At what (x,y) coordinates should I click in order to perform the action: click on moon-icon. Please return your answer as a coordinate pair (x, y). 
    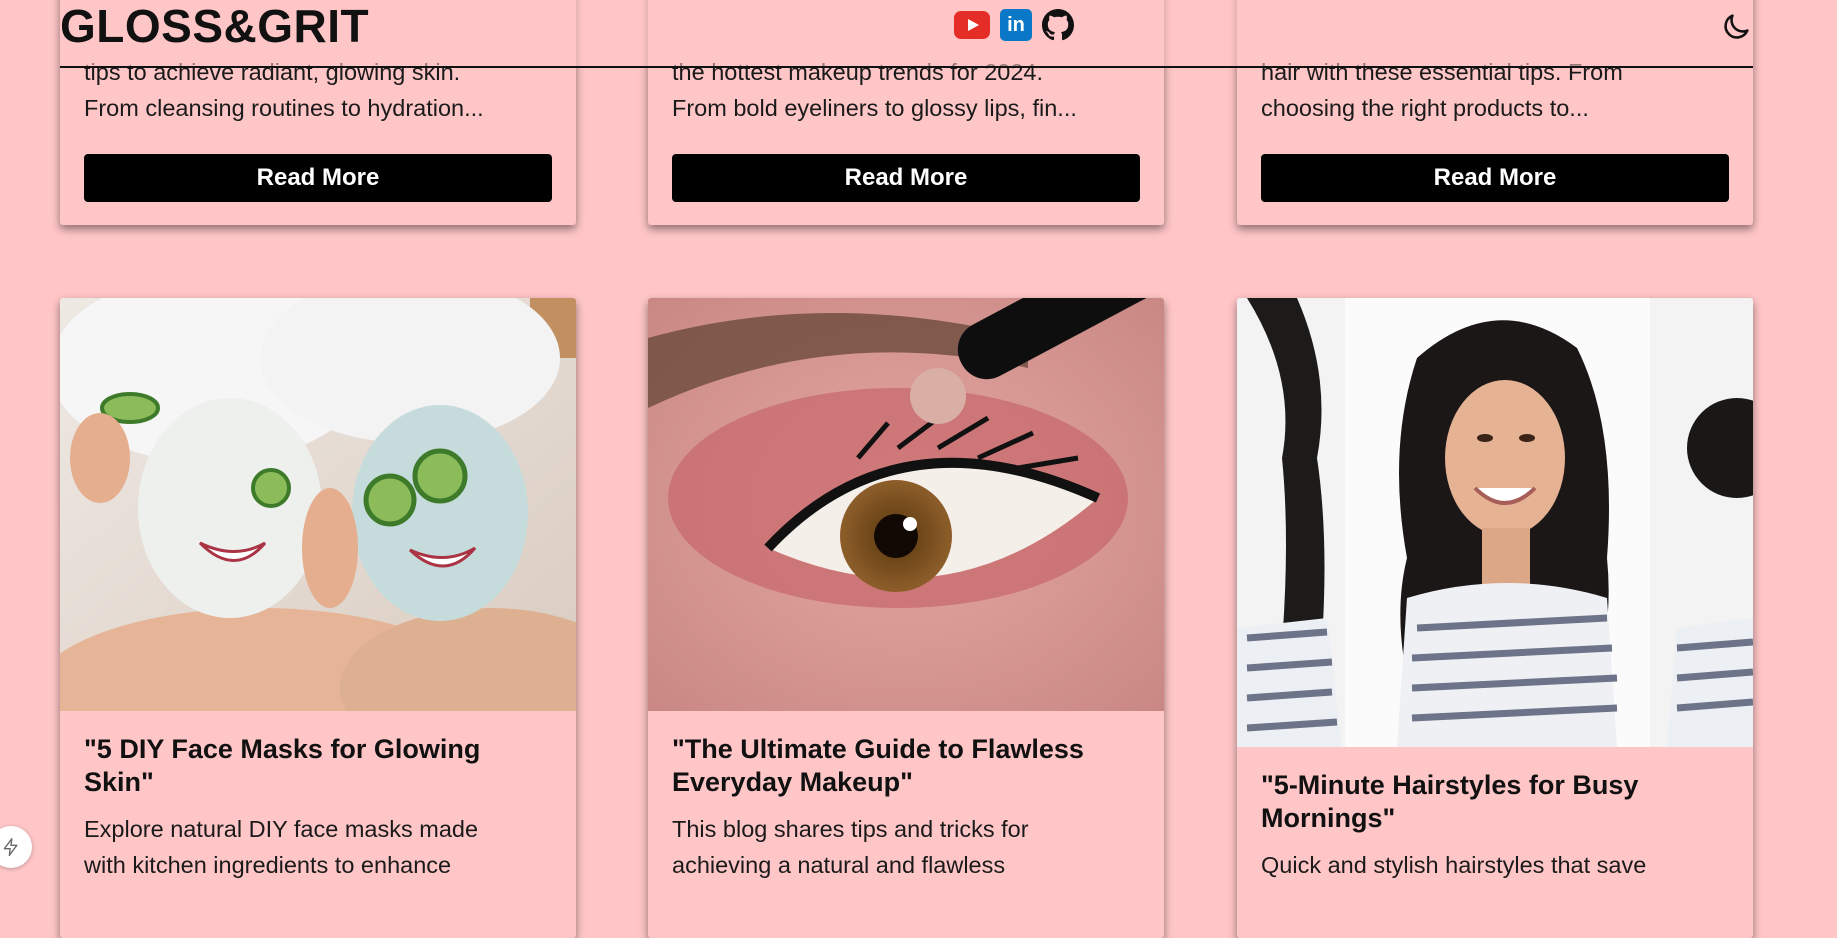
    Looking at the image, I should click on (1736, 27).